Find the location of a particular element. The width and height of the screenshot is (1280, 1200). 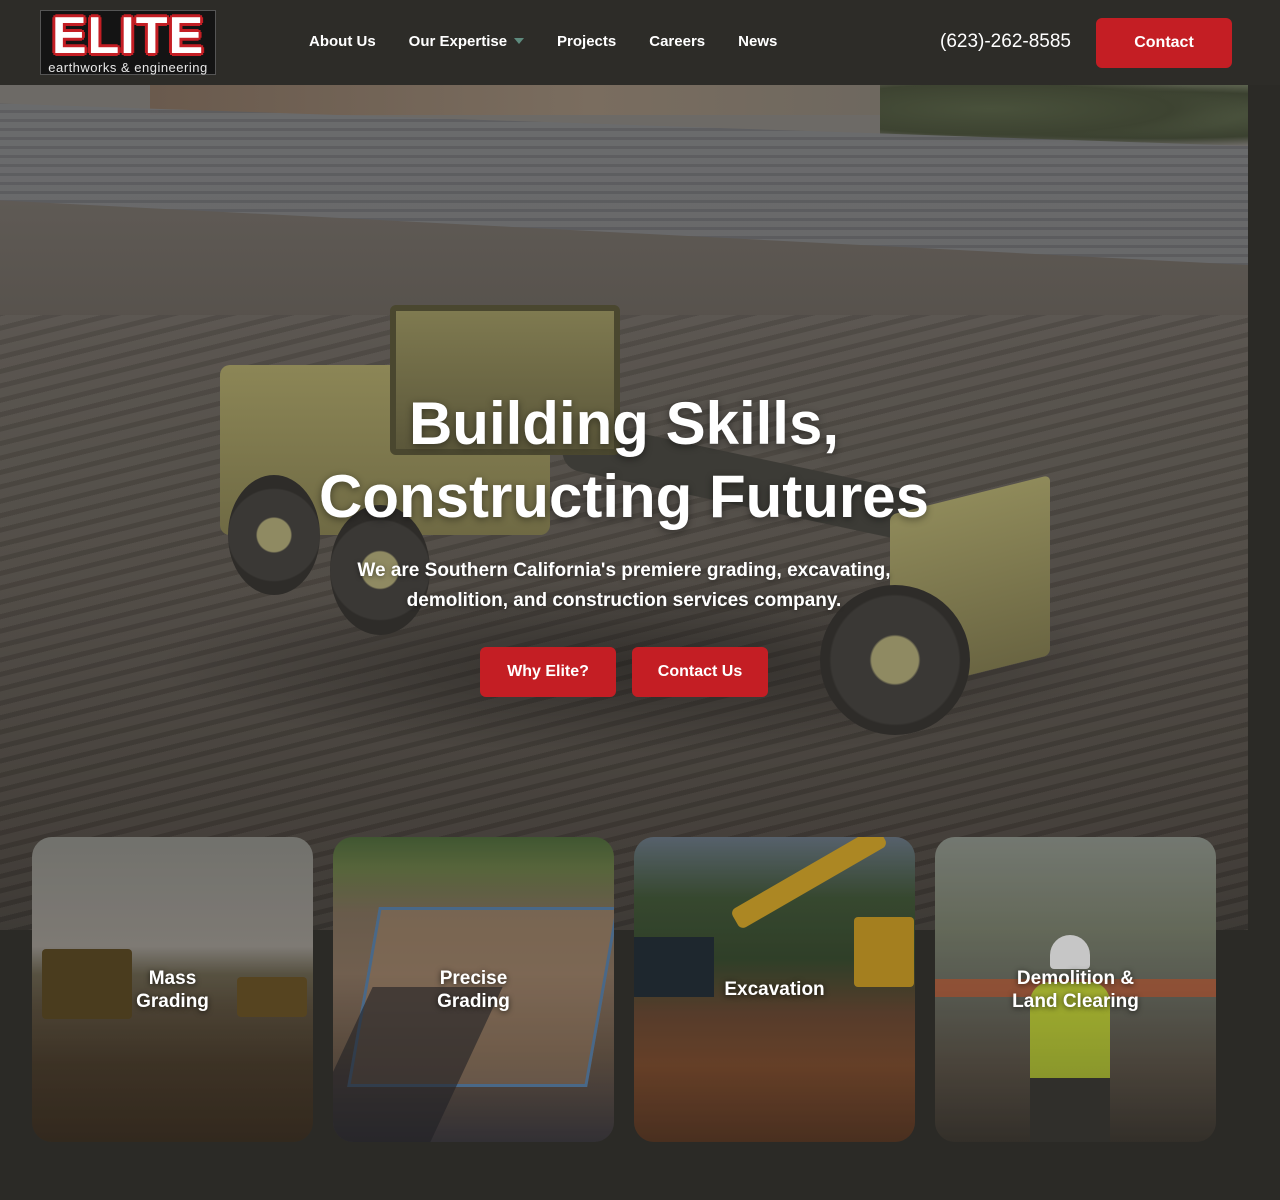

nav-label: Careers is located at coordinates (677, 41).